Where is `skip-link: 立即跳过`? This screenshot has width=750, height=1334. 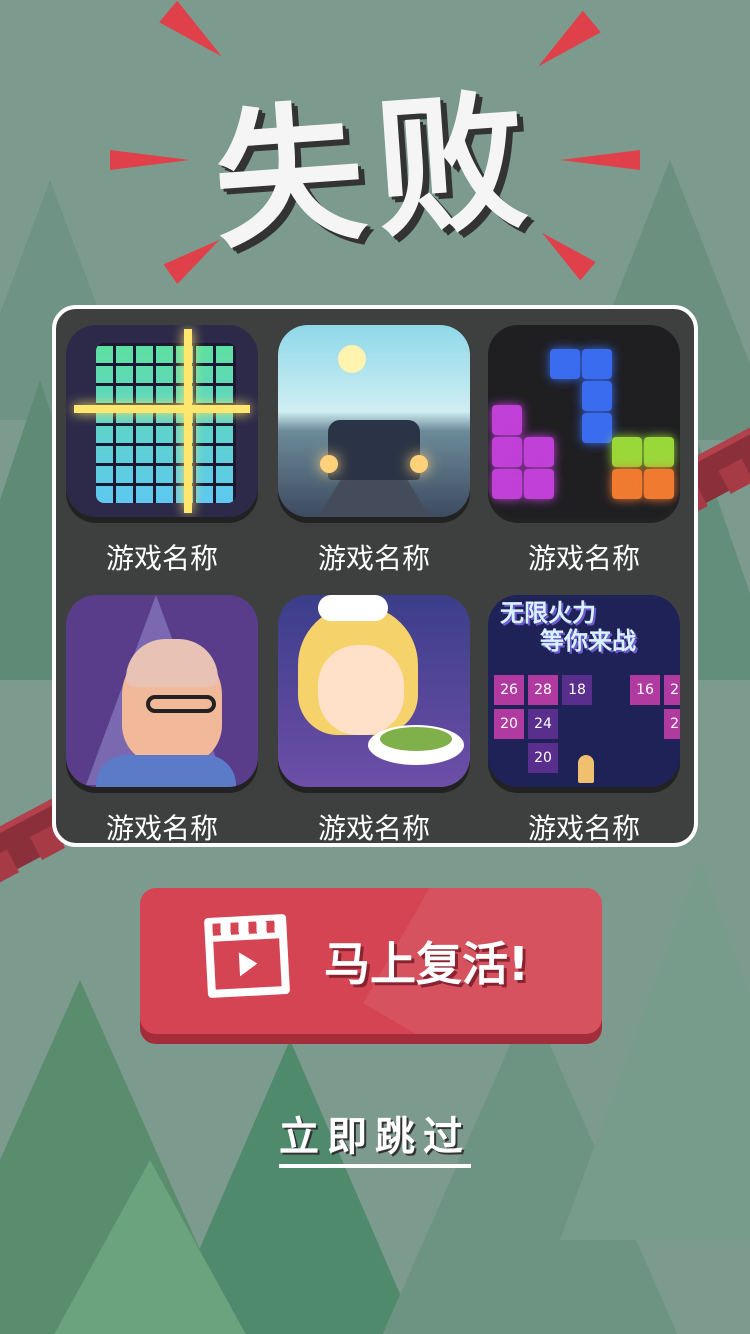 skip-link: 立即跳过 is located at coordinates (375, 1136).